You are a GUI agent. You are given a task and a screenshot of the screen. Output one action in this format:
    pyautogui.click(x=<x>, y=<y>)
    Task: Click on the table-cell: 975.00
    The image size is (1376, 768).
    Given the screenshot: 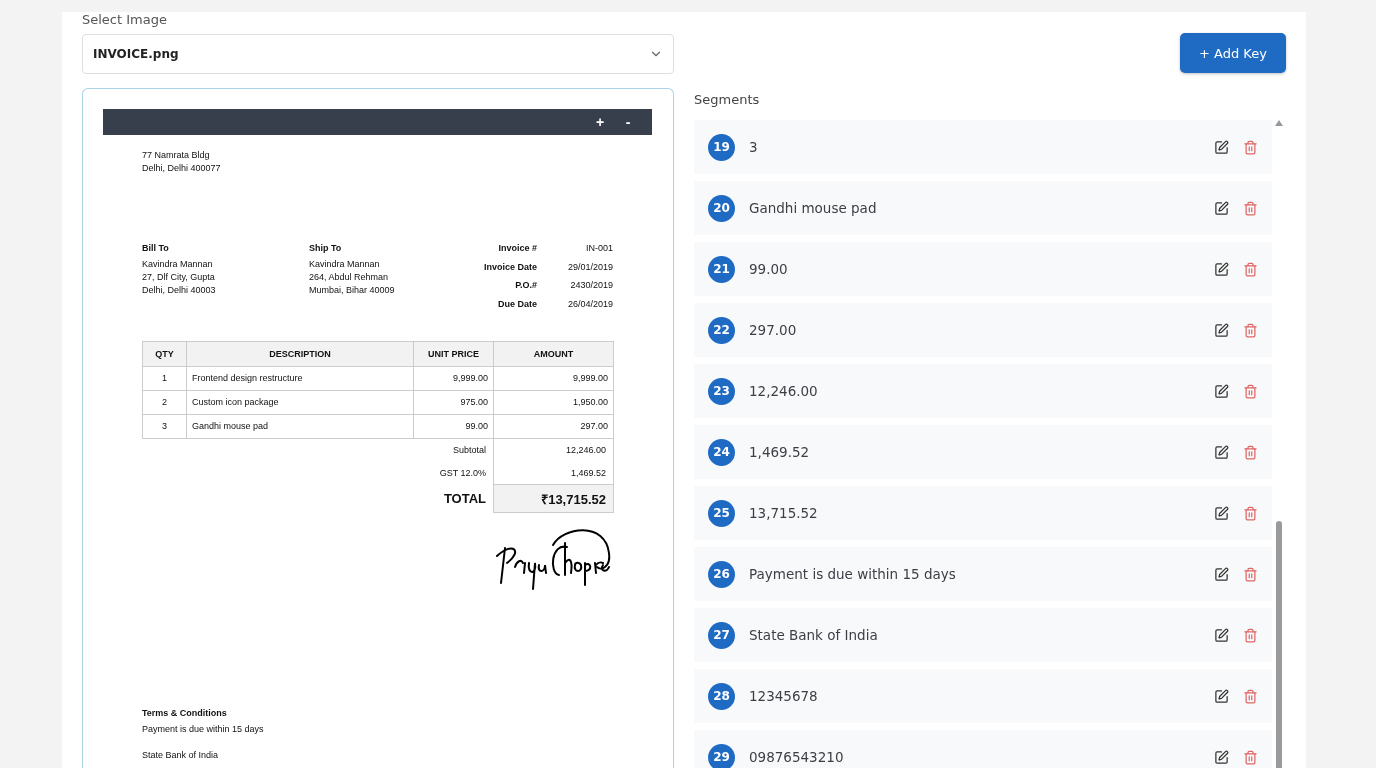 What is the action you would take?
    pyautogui.click(x=453, y=402)
    